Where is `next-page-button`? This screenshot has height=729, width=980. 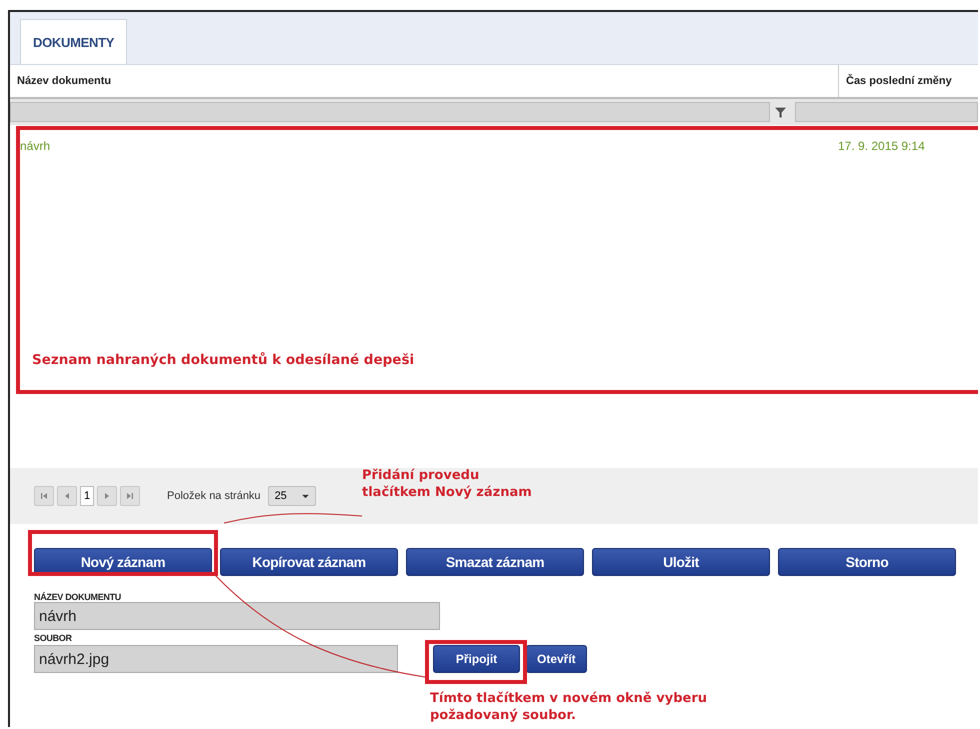 next-page-button is located at coordinates (107, 496).